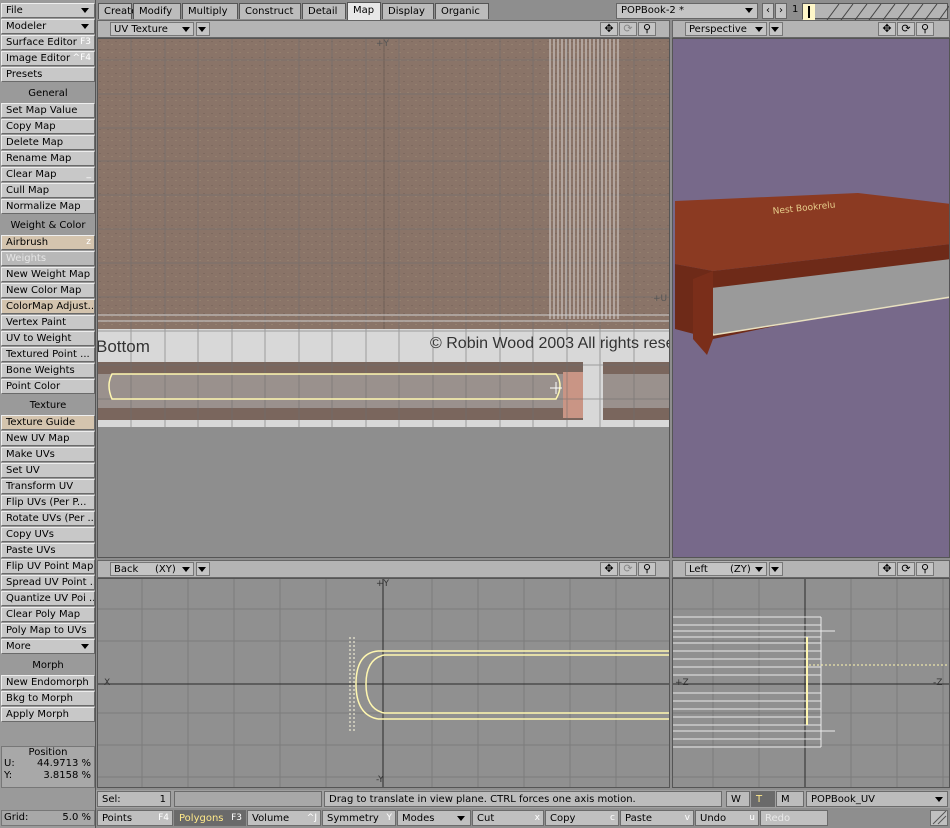  Describe the element at coordinates (210, 11) in the screenshot. I see `tab-multiply: Multiply` at that location.